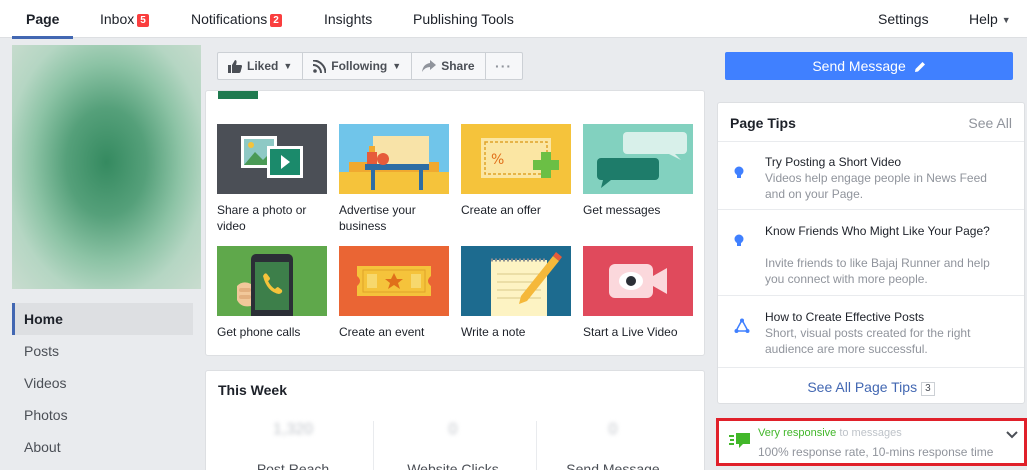  I want to click on tab-settings: Settings, so click(903, 19).